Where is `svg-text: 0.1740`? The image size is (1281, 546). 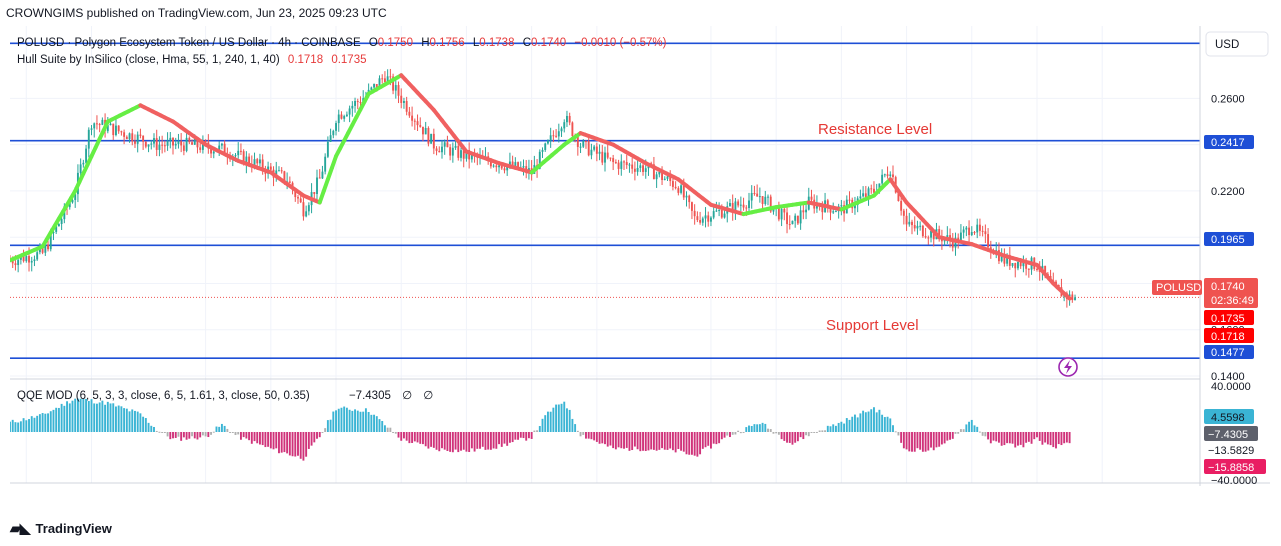
svg-text: 0.1740 is located at coordinates (1228, 287).